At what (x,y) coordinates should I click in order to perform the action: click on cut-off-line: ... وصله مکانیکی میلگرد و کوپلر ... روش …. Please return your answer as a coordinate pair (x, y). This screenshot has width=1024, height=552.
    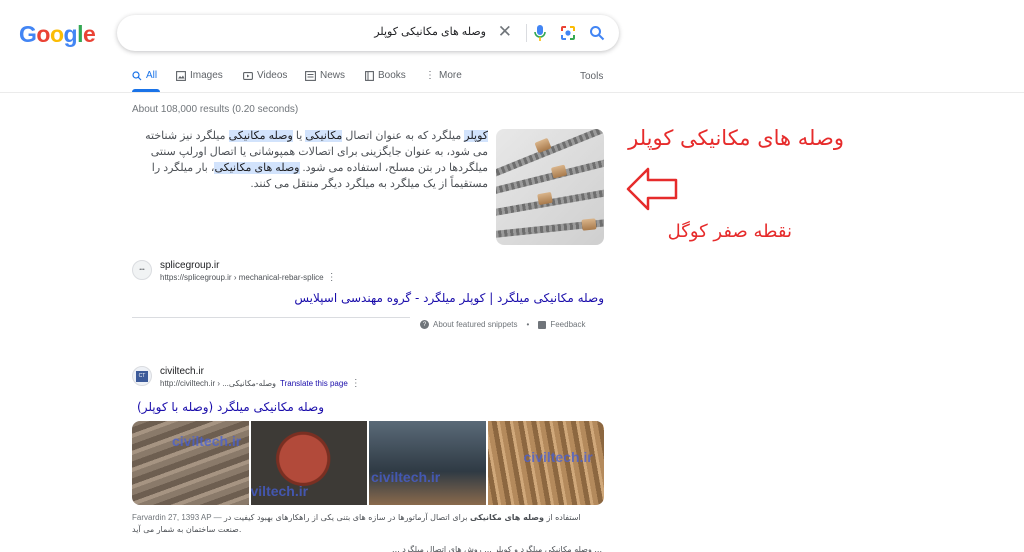
    Looking at the image, I should click on (497, 548).